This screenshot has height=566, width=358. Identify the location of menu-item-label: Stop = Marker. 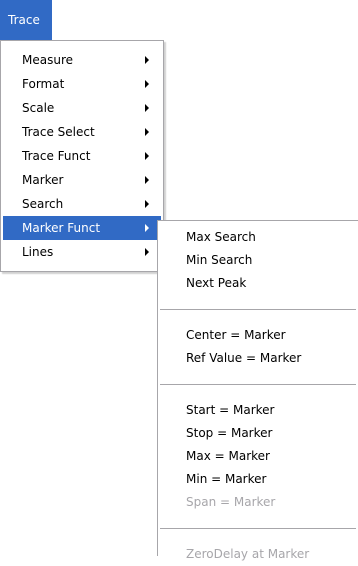
(229, 433).